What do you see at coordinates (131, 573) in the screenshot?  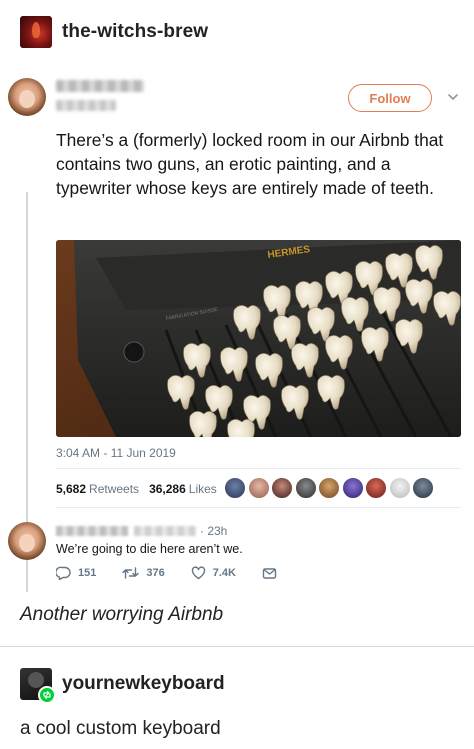 I see `retweet-icon` at bounding box center [131, 573].